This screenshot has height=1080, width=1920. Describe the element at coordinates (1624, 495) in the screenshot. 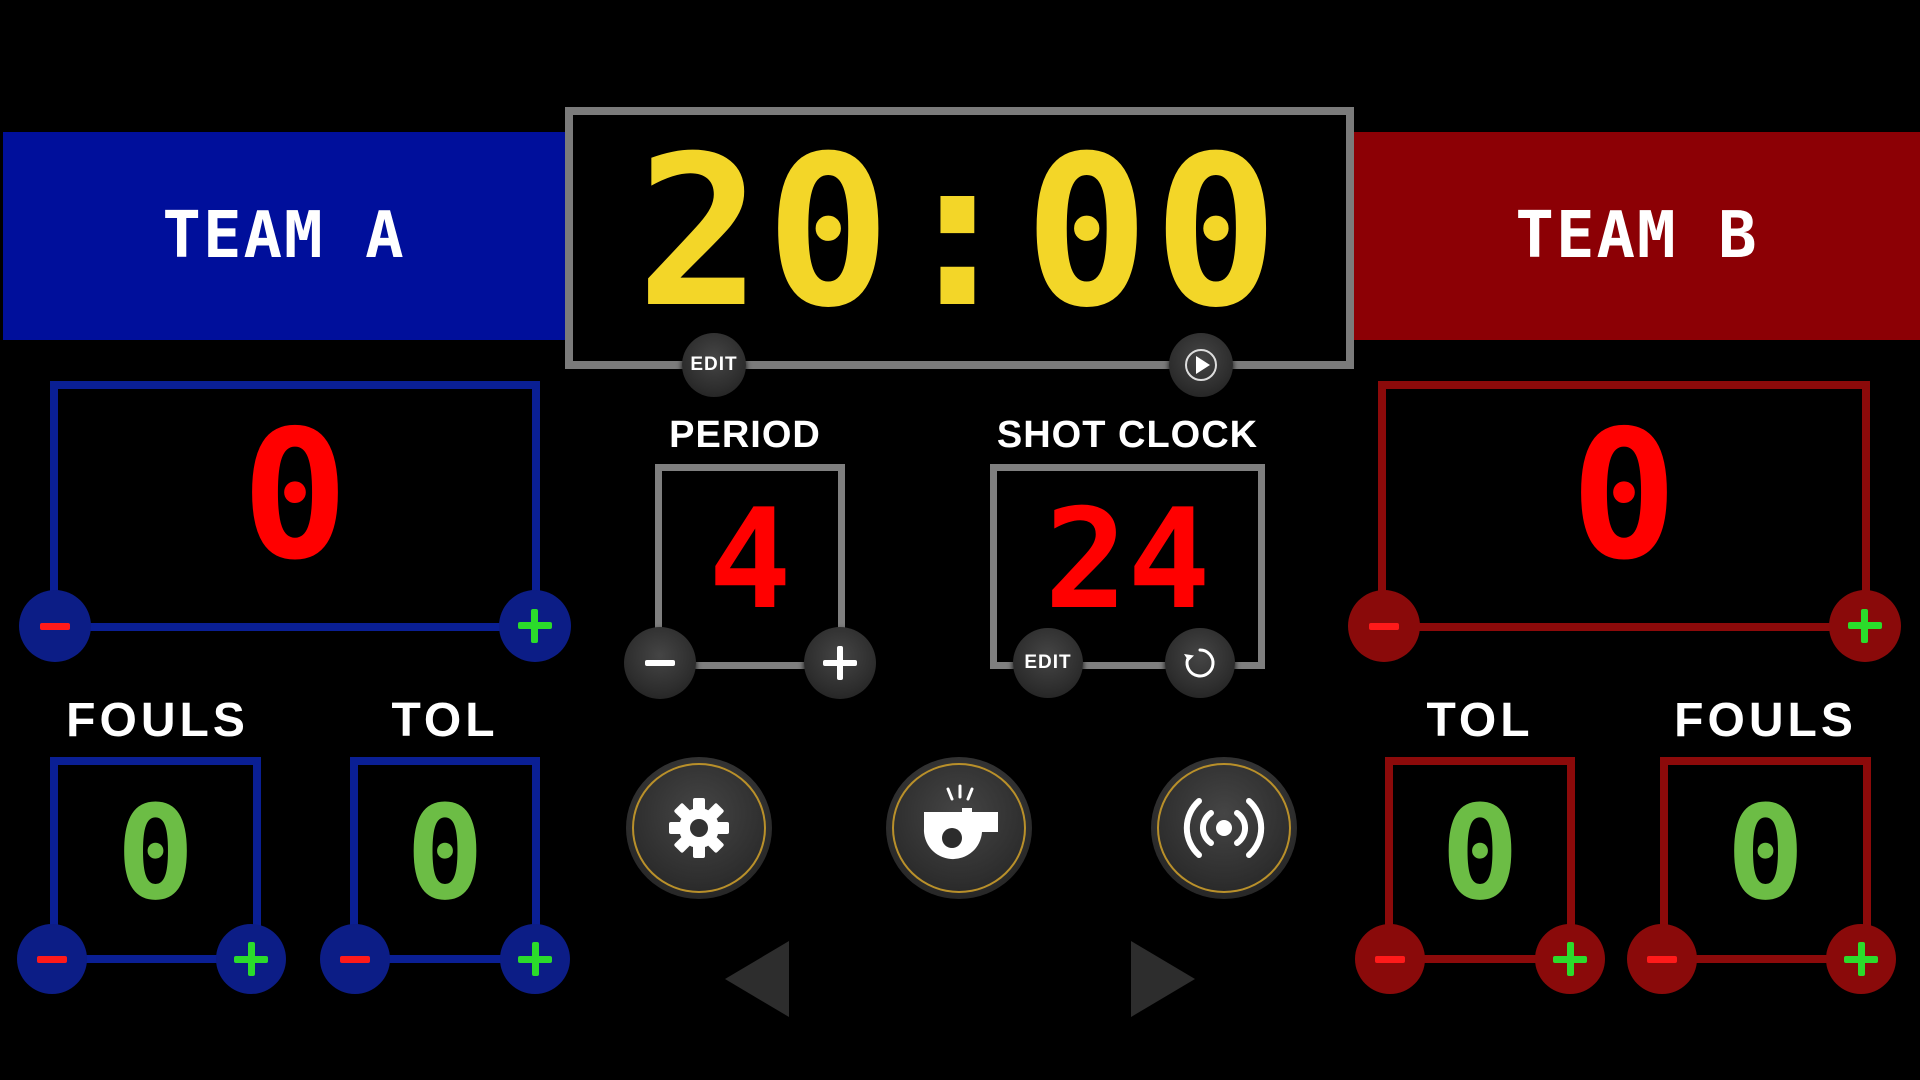

I see `team-b-score: 0` at that location.